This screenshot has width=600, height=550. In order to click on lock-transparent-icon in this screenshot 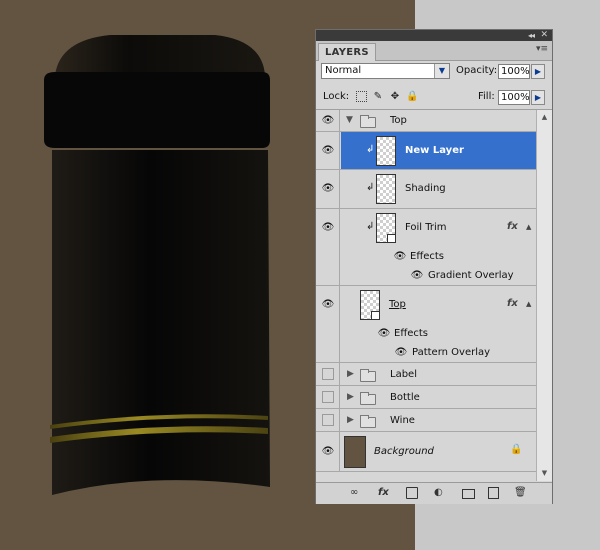, I will do `click(361, 96)`.